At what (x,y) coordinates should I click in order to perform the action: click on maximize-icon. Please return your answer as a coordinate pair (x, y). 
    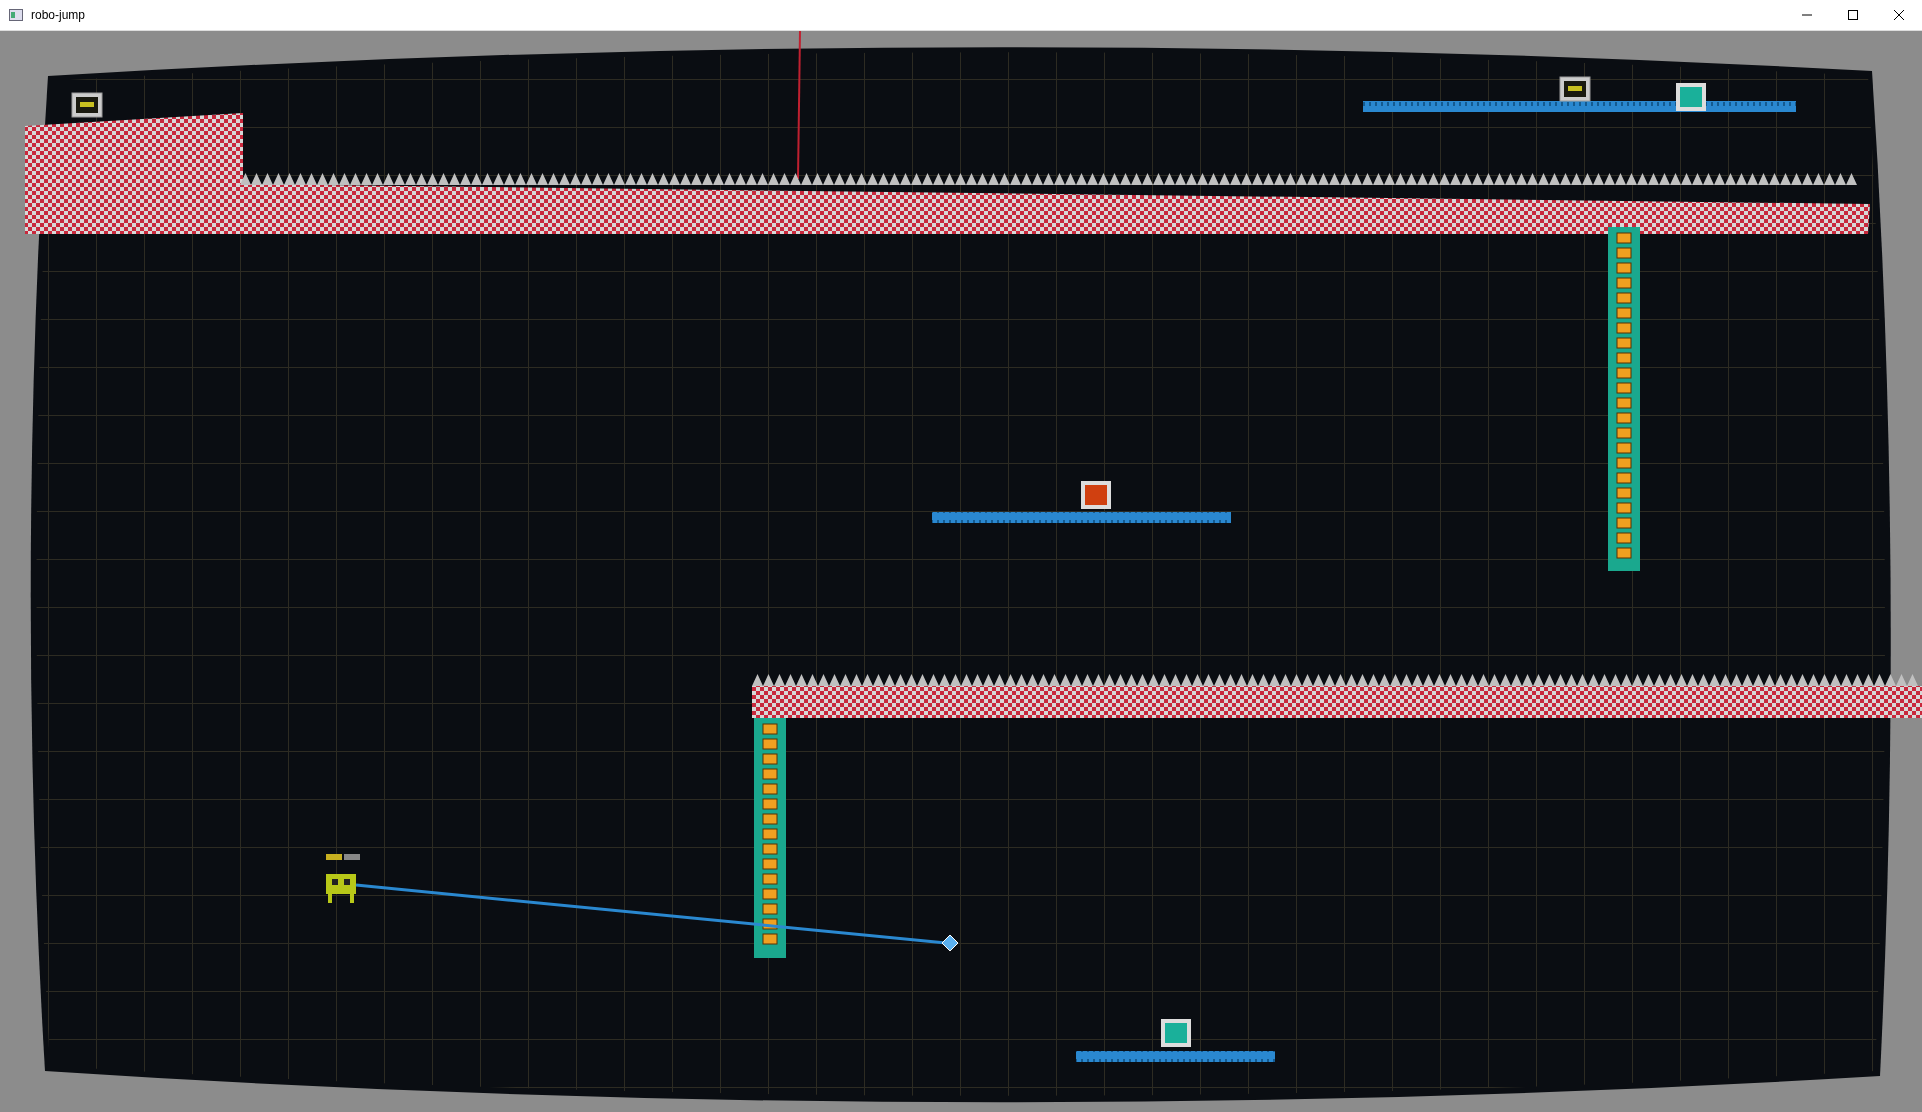
    Looking at the image, I should click on (1853, 15).